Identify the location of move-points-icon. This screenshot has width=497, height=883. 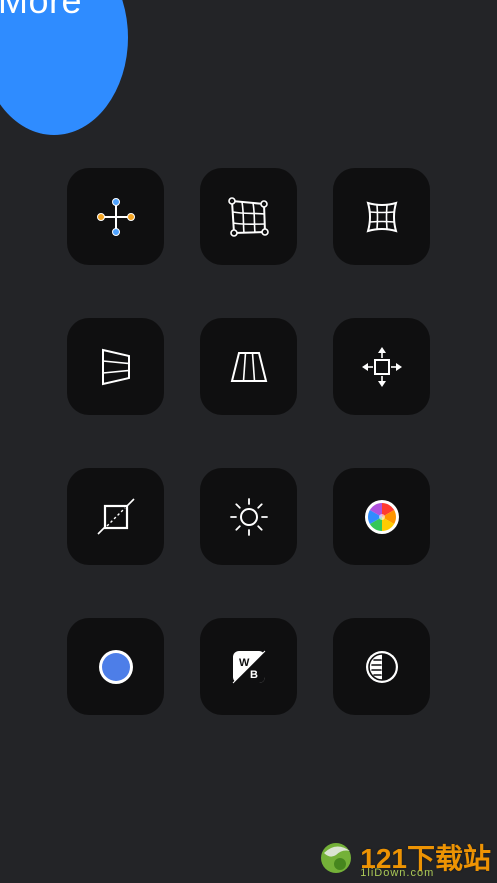
(115, 216).